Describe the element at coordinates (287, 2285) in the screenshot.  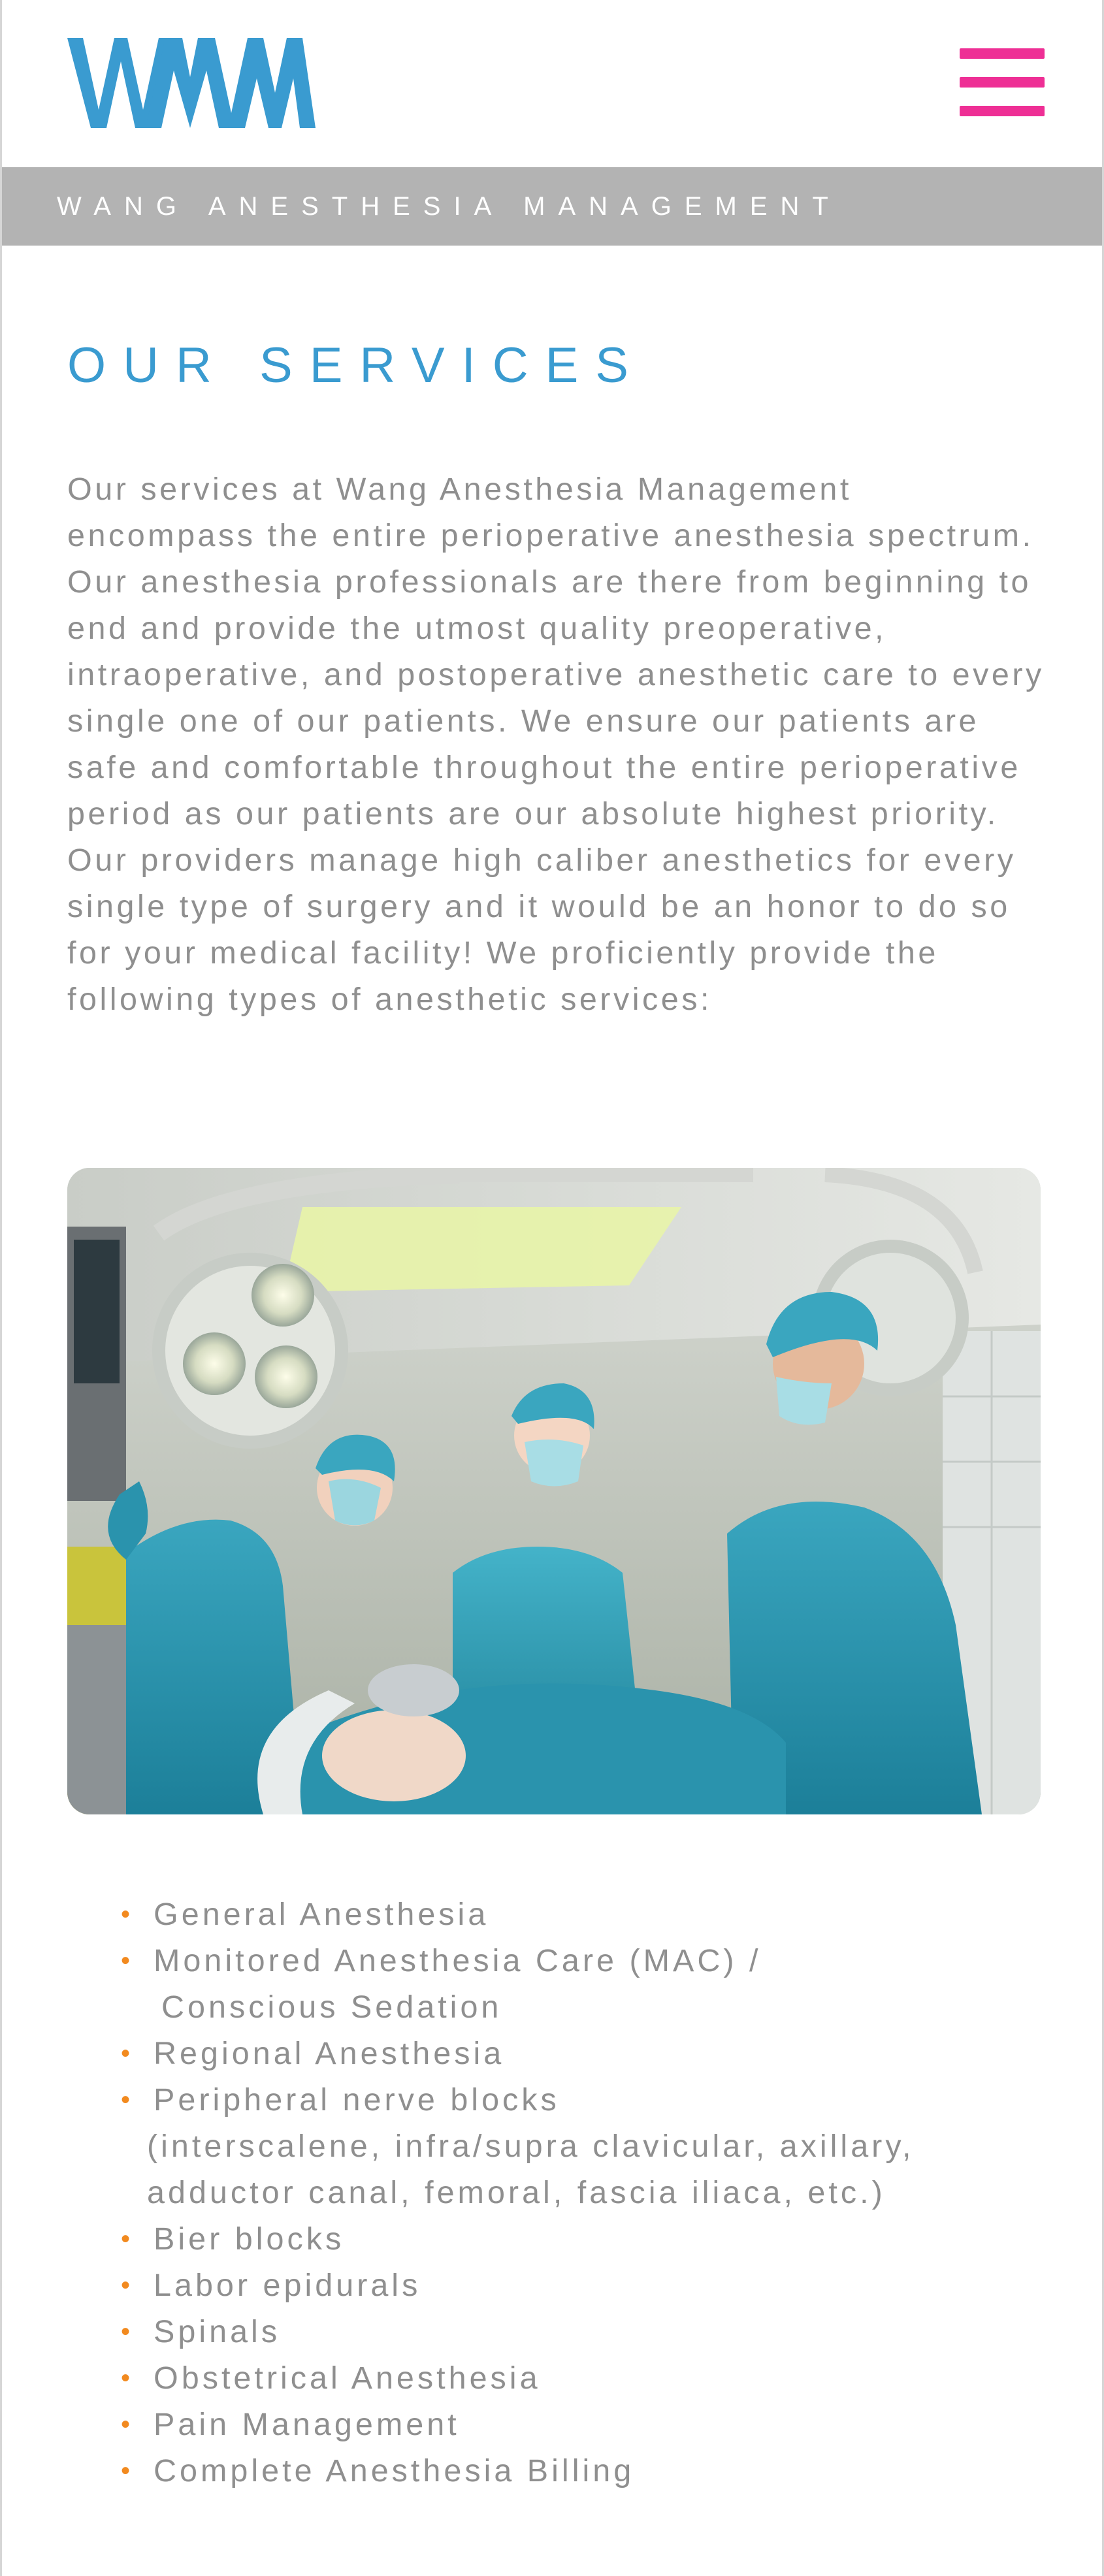
I see `service-label: Labor epidurals` at that location.